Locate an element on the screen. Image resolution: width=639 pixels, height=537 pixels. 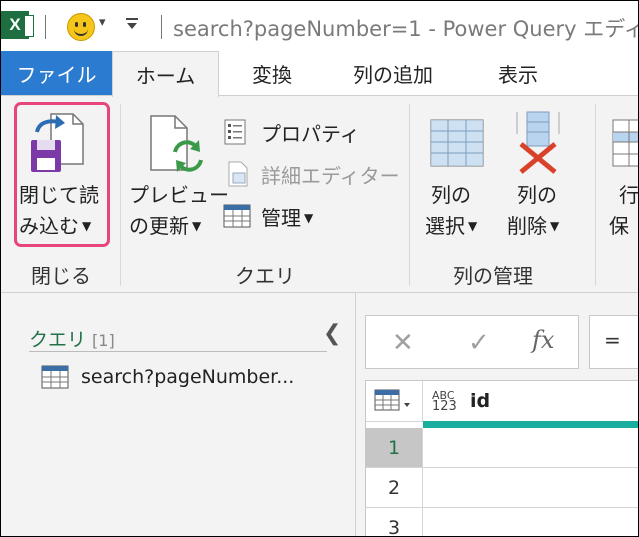
feedback-dropdown-icon: ▾ is located at coordinates (102, 22).